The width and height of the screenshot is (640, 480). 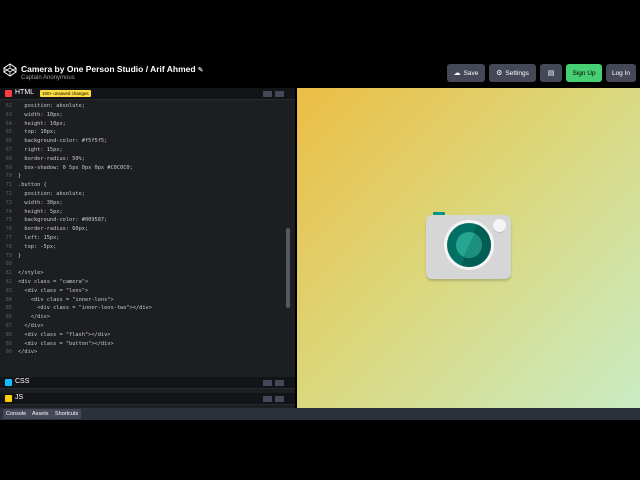 I want to click on shortcuts-button: Shortcuts, so click(x=67, y=414).